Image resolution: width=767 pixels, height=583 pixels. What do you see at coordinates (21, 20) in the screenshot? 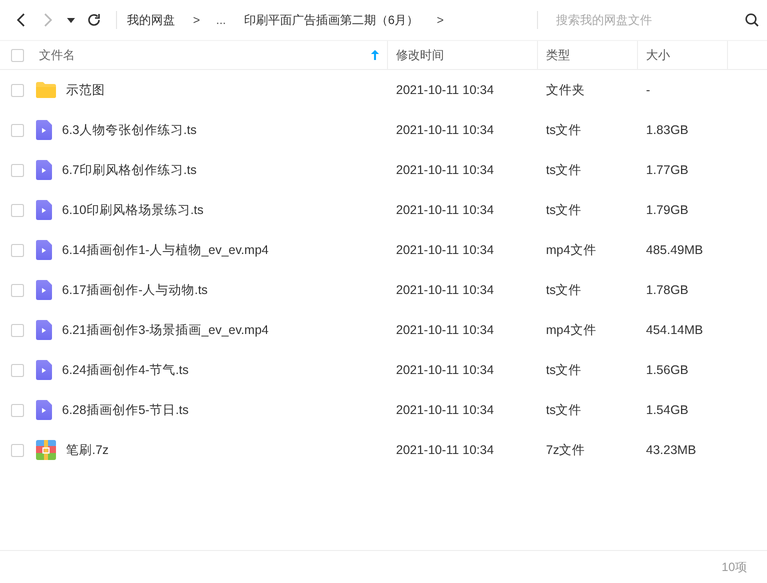
I see `back-icon` at bounding box center [21, 20].